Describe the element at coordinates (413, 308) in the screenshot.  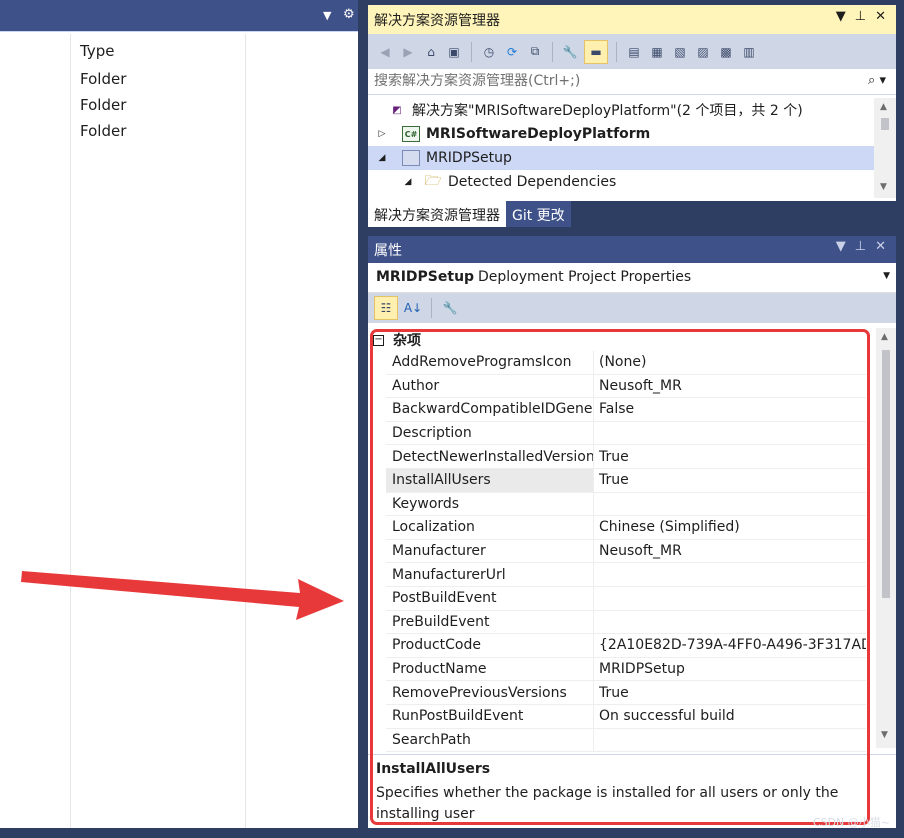
I see `alphabetical-sort-icon: A↓` at that location.